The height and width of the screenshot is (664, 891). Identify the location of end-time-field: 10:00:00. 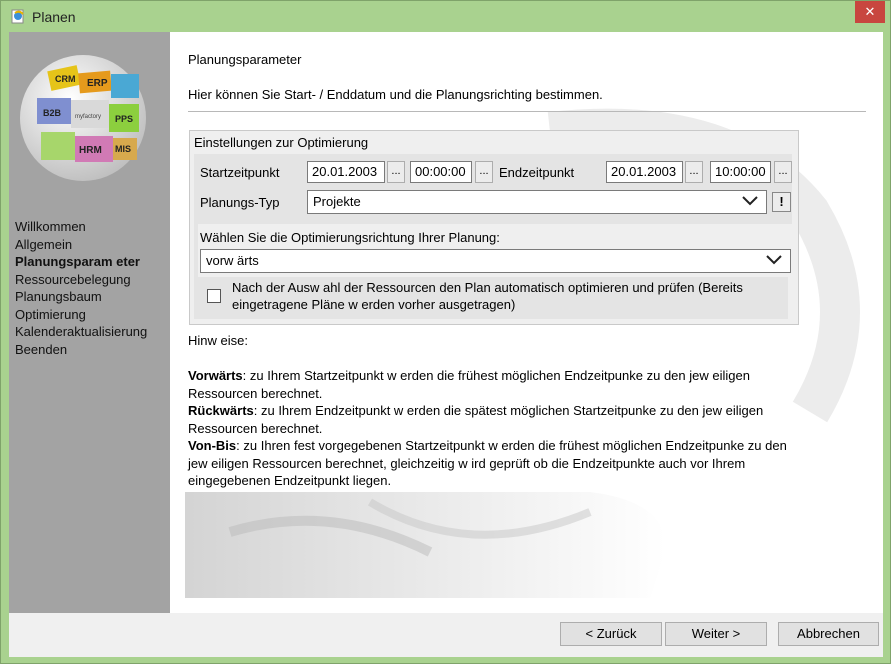
(740, 172).